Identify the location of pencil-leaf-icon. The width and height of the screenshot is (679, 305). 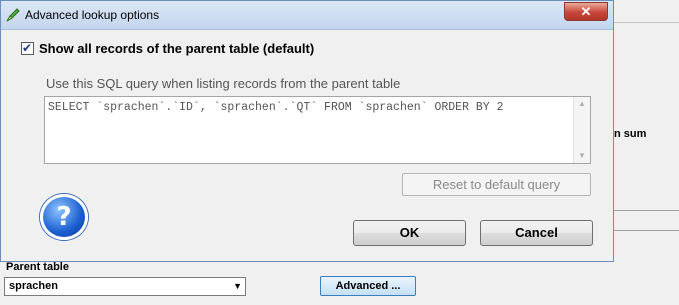
(13, 15).